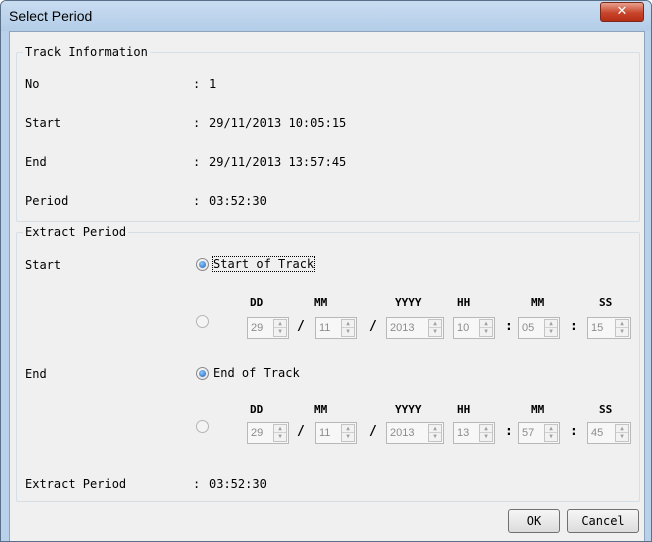  Describe the element at coordinates (474, 328) in the screenshot. I see `start-hour-spinner: 10 ▲ ▼` at that location.